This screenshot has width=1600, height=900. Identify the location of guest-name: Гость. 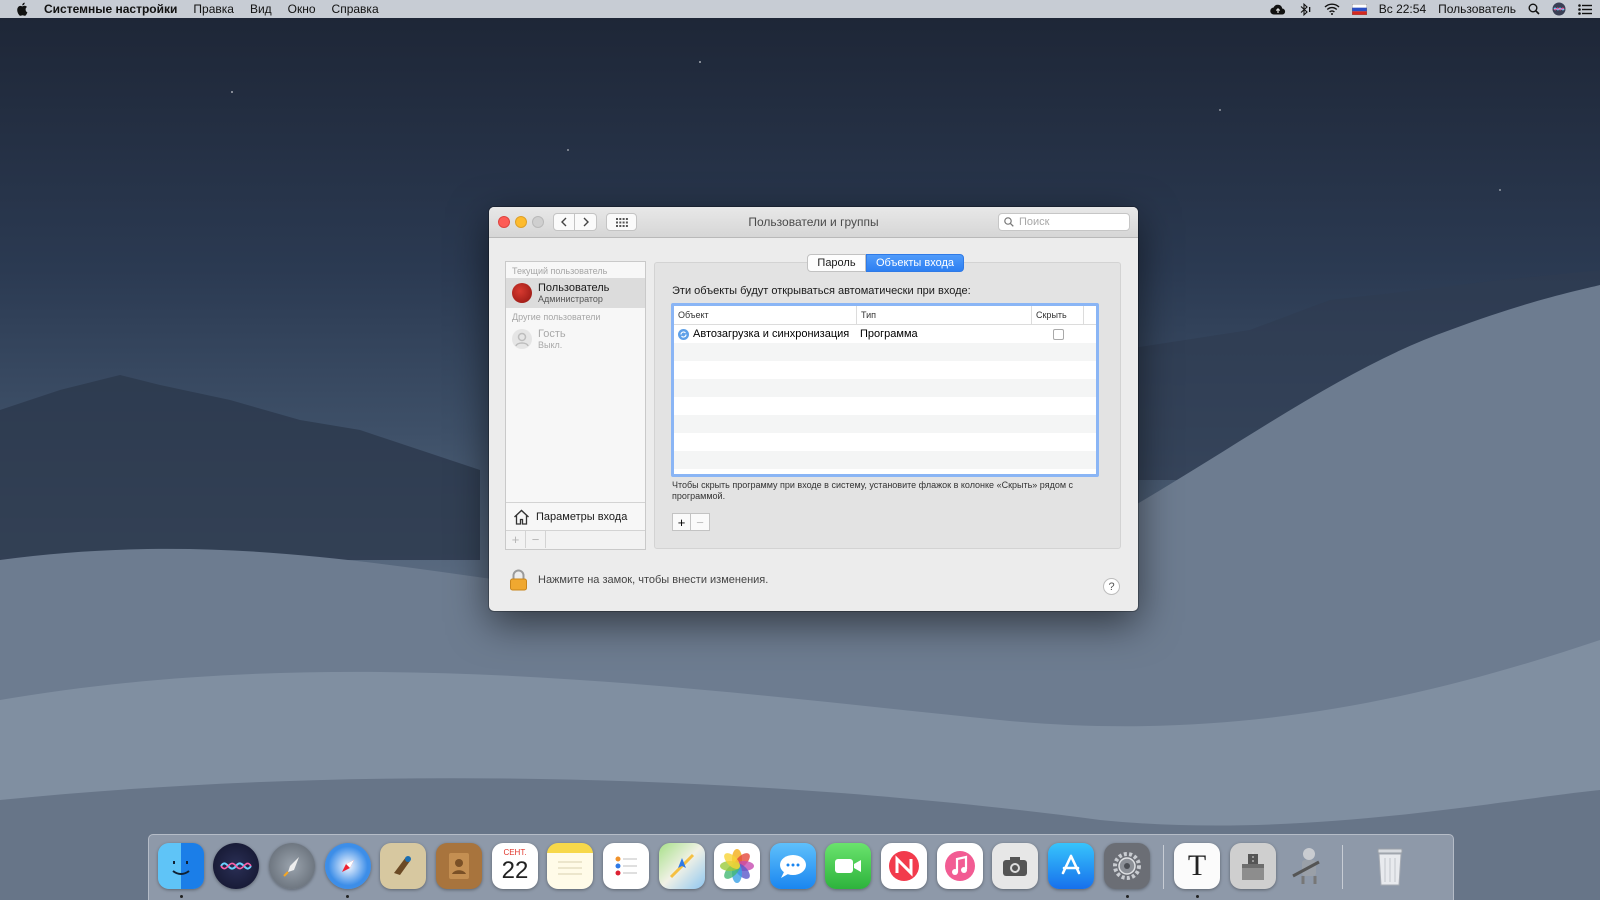
(552, 333).